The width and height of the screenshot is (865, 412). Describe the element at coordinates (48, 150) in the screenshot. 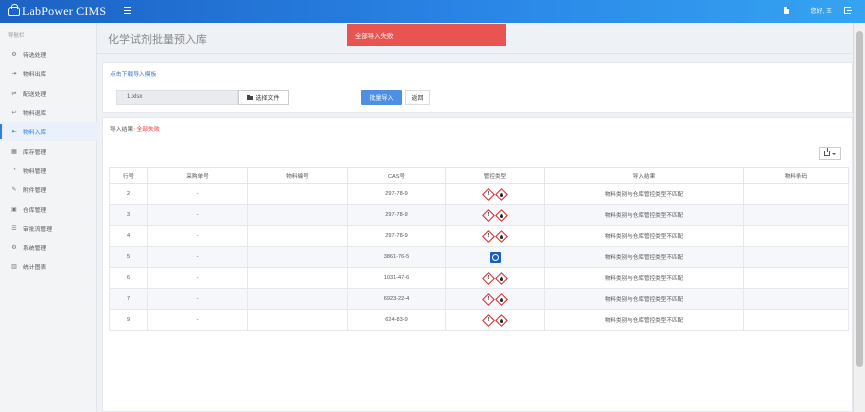

I see `sidebar-item-5: ▦ 库存管理` at that location.